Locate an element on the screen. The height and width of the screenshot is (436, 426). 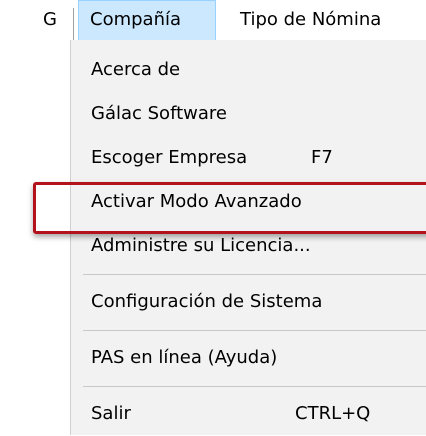
menu-bar: G Compañía Tipo de Nómina is located at coordinates (213, 20).